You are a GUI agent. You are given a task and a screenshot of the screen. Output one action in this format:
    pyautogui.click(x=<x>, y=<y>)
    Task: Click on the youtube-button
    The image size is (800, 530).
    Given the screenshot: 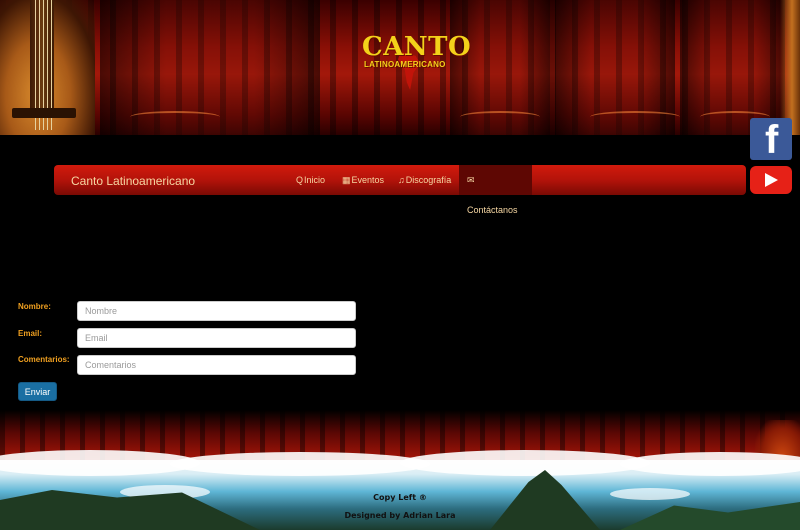 What is the action you would take?
    pyautogui.click(x=771, y=180)
    